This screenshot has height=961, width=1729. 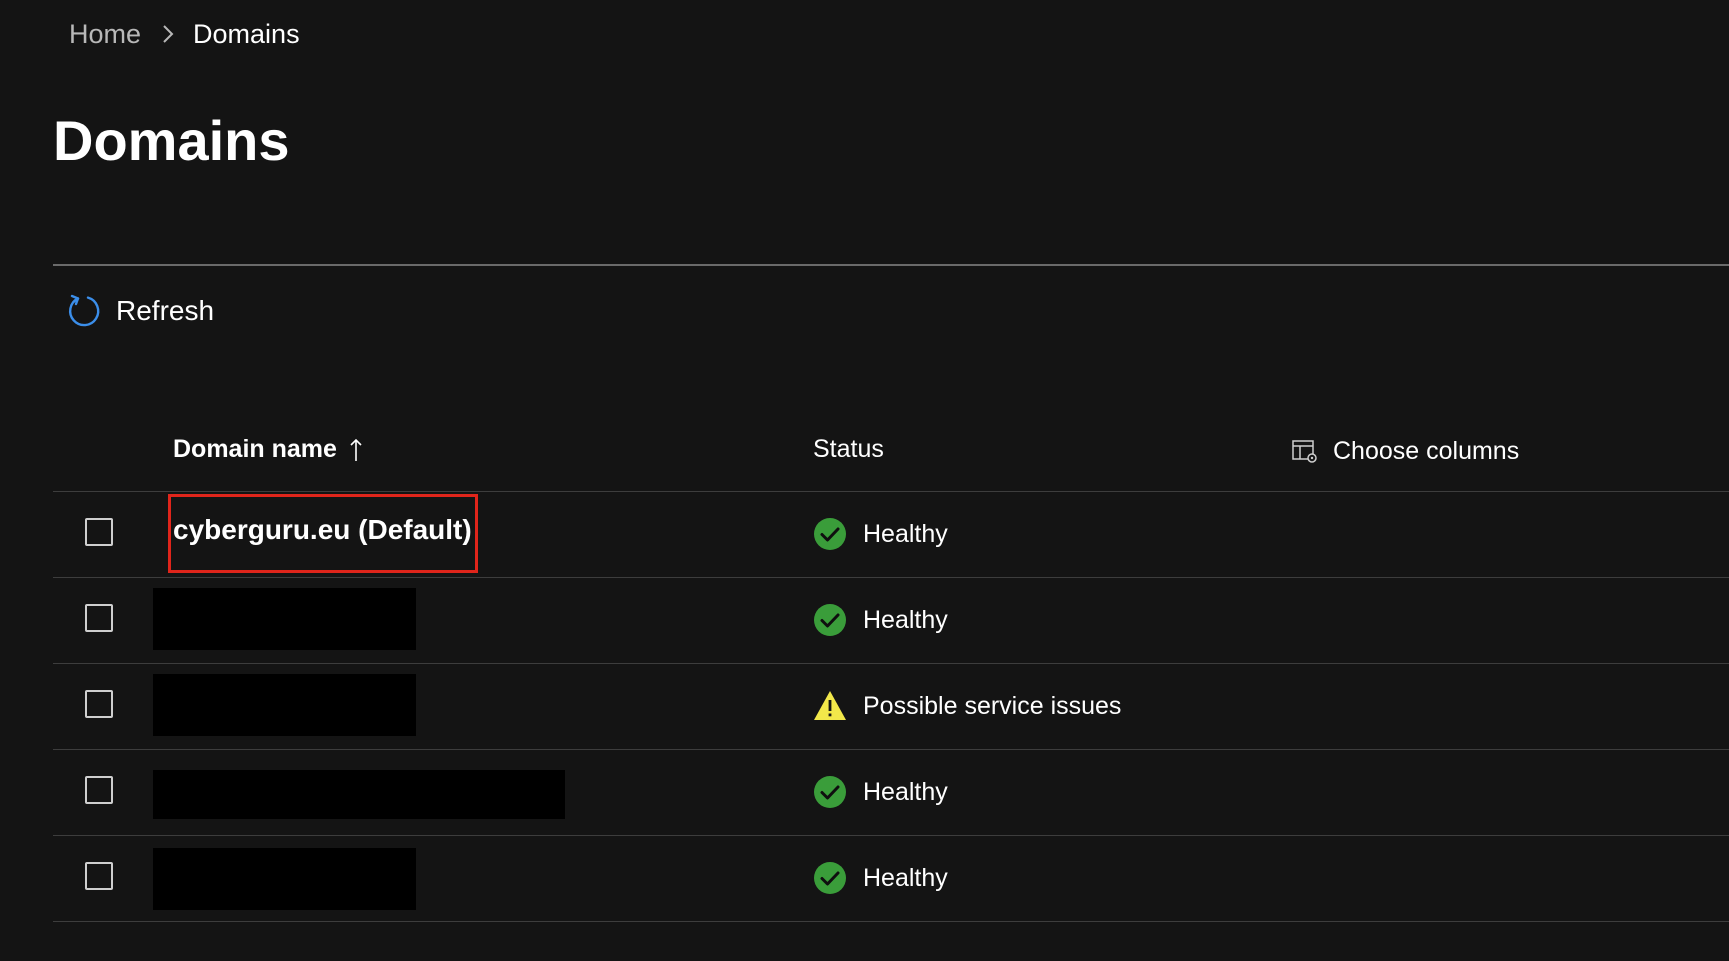 I want to click on status-label: Possible service issues, so click(x=992, y=705).